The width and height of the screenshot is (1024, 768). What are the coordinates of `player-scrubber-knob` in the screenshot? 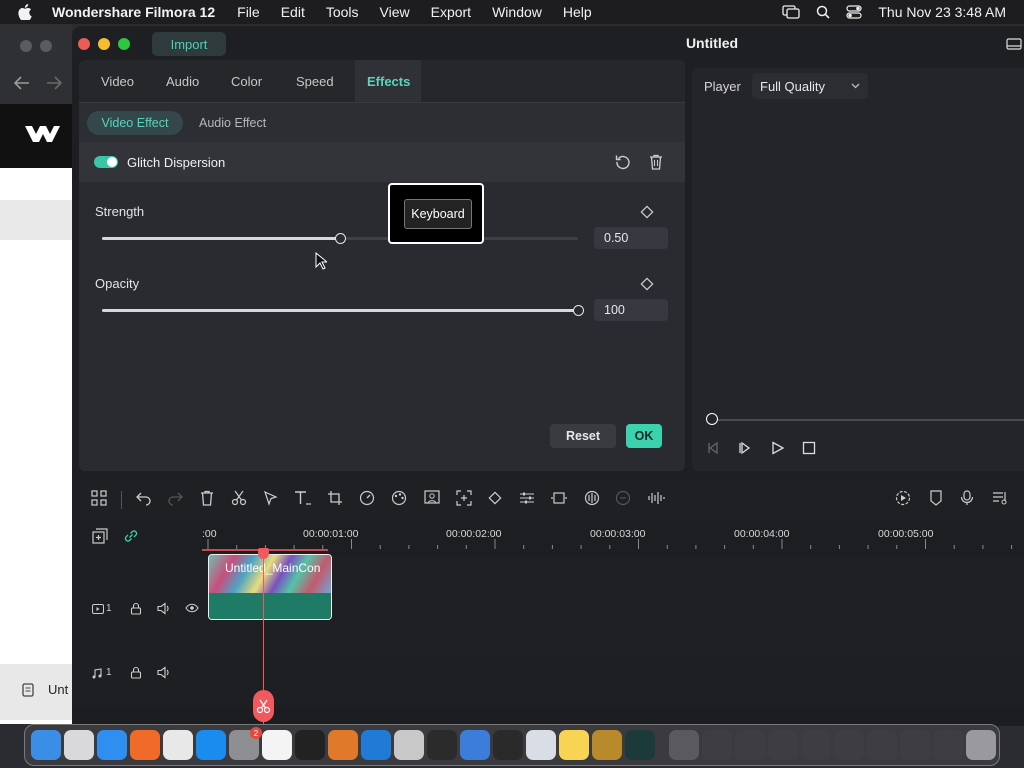 It's located at (712, 419).